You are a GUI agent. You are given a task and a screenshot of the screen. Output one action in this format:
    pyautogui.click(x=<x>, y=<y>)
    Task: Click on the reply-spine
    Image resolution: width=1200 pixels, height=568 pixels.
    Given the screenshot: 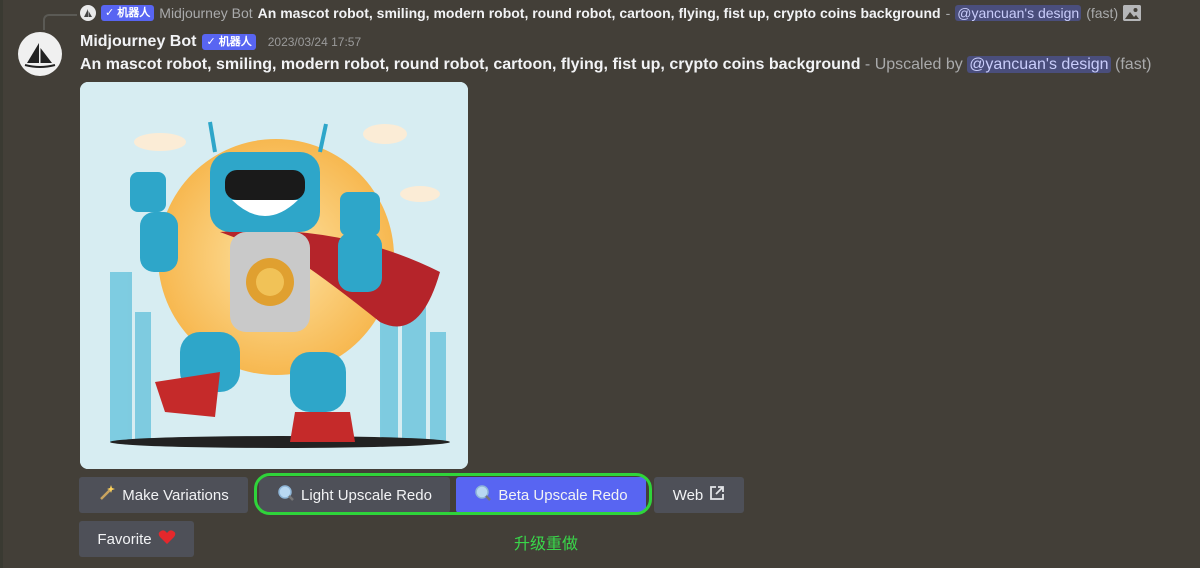 What is the action you would take?
    pyautogui.click(x=60, y=22)
    